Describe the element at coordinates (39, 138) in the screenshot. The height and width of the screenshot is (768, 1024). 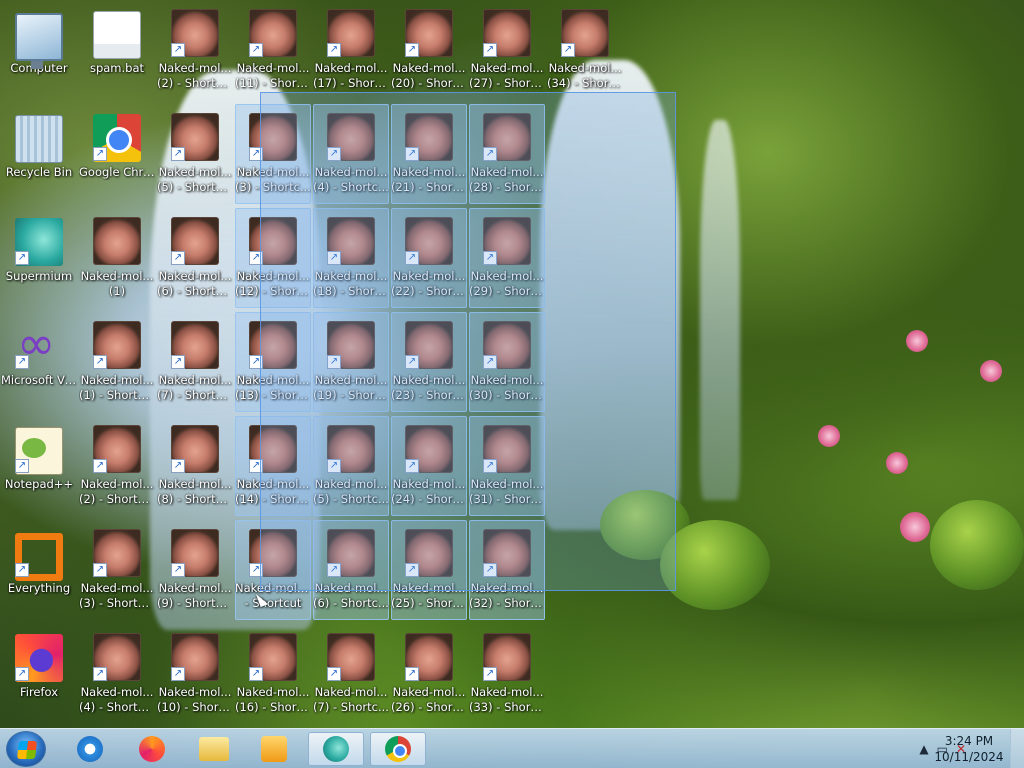
I see `recycle-bin-icon` at that location.